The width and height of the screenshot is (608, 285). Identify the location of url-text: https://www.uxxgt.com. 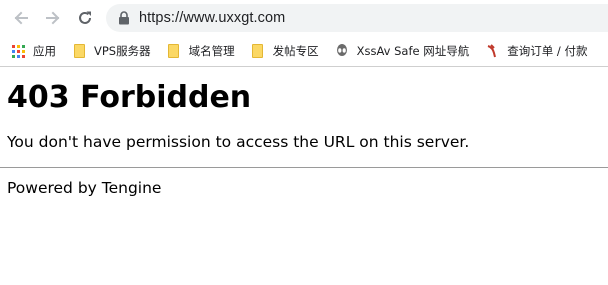
(212, 18).